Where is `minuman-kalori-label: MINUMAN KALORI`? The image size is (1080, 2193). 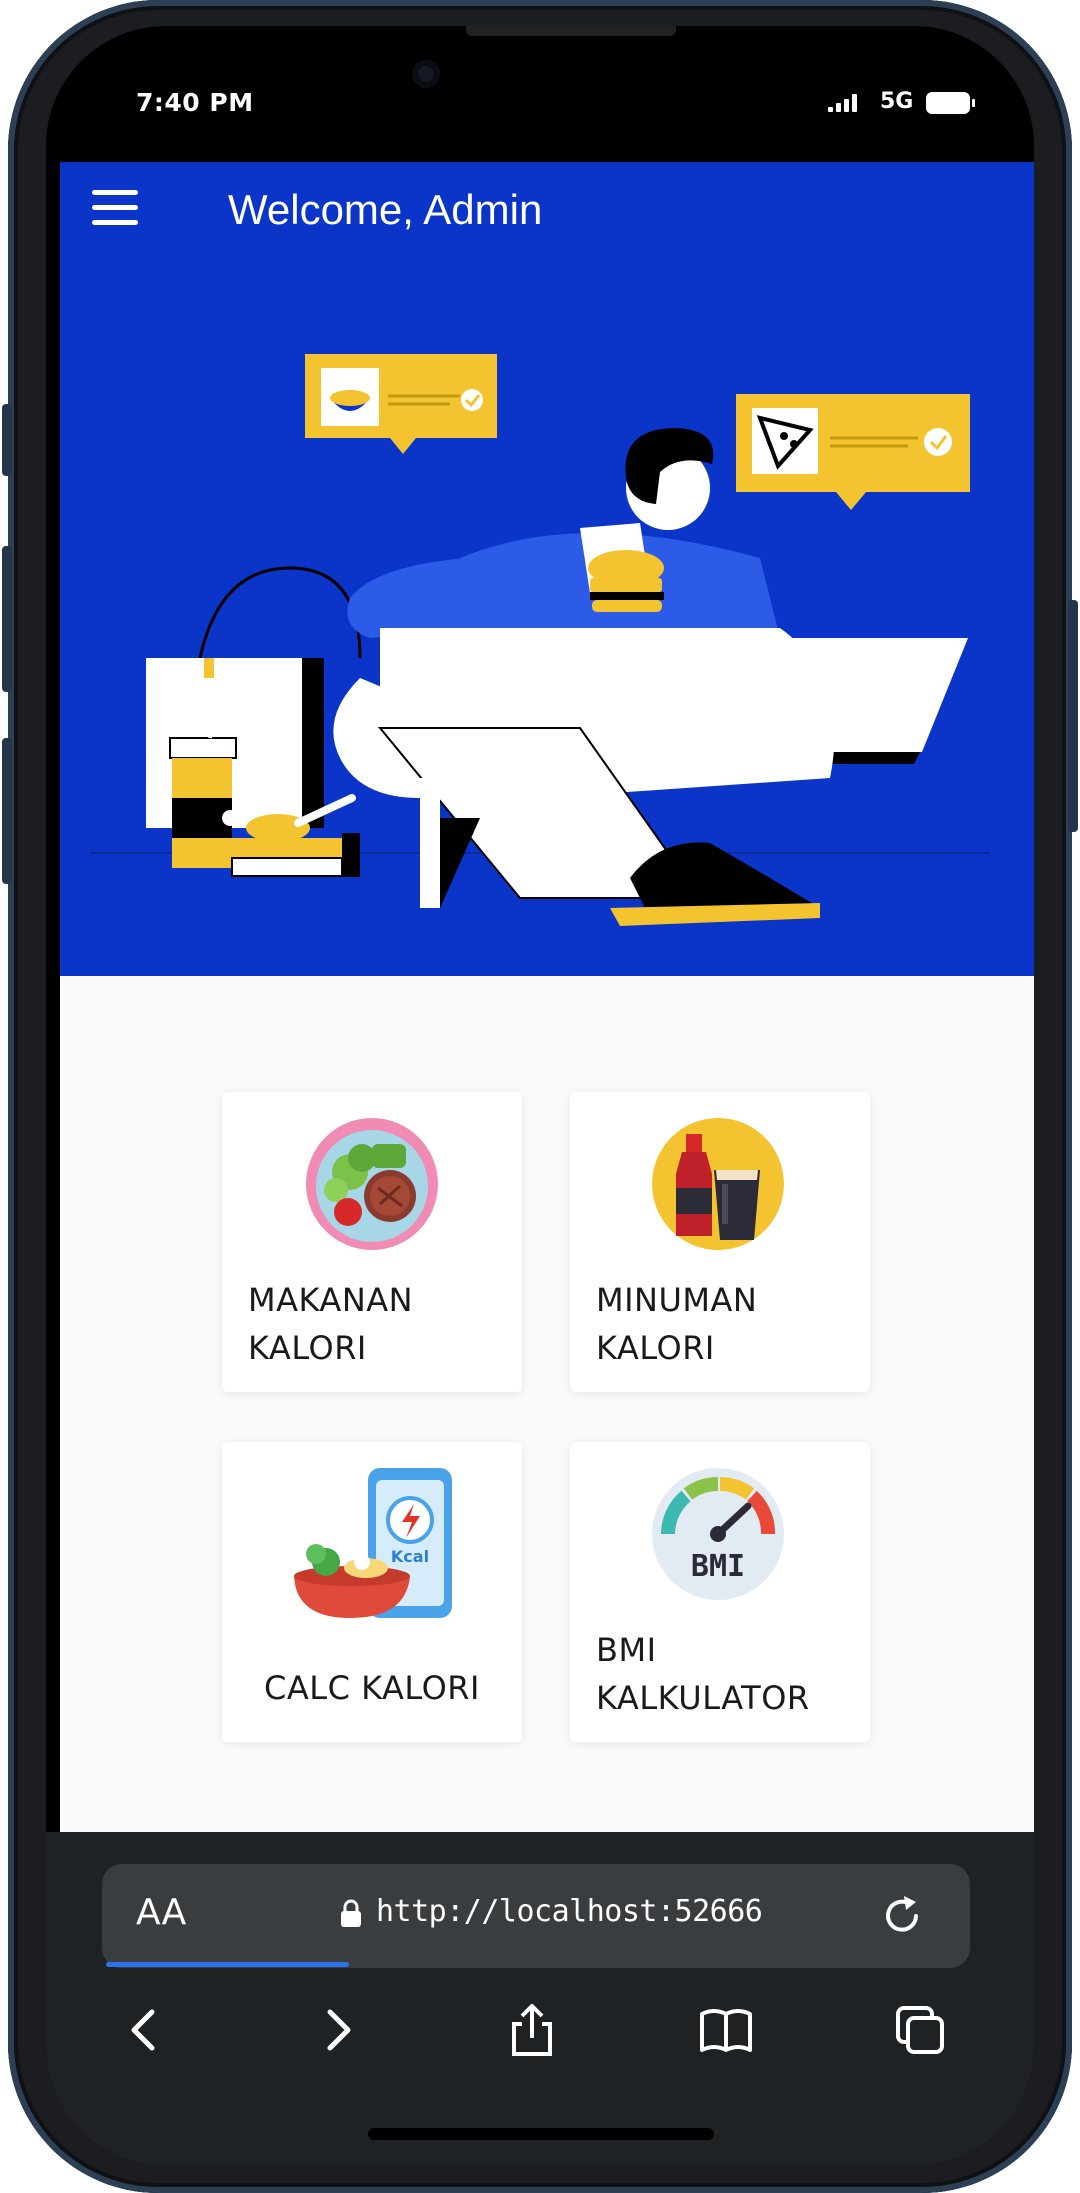 minuman-kalori-label: MINUMAN KALORI is located at coordinates (677, 1324).